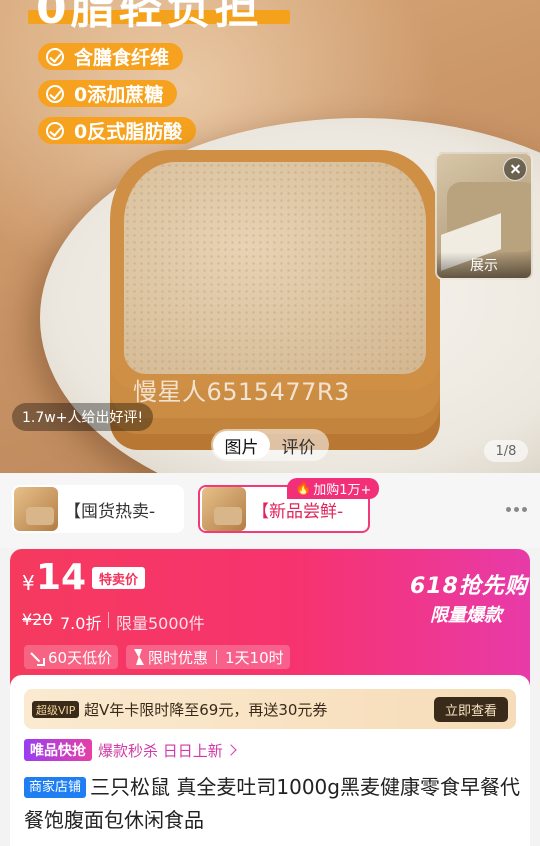  I want to click on hero-headline: 0脂轻负担, so click(149, 17).